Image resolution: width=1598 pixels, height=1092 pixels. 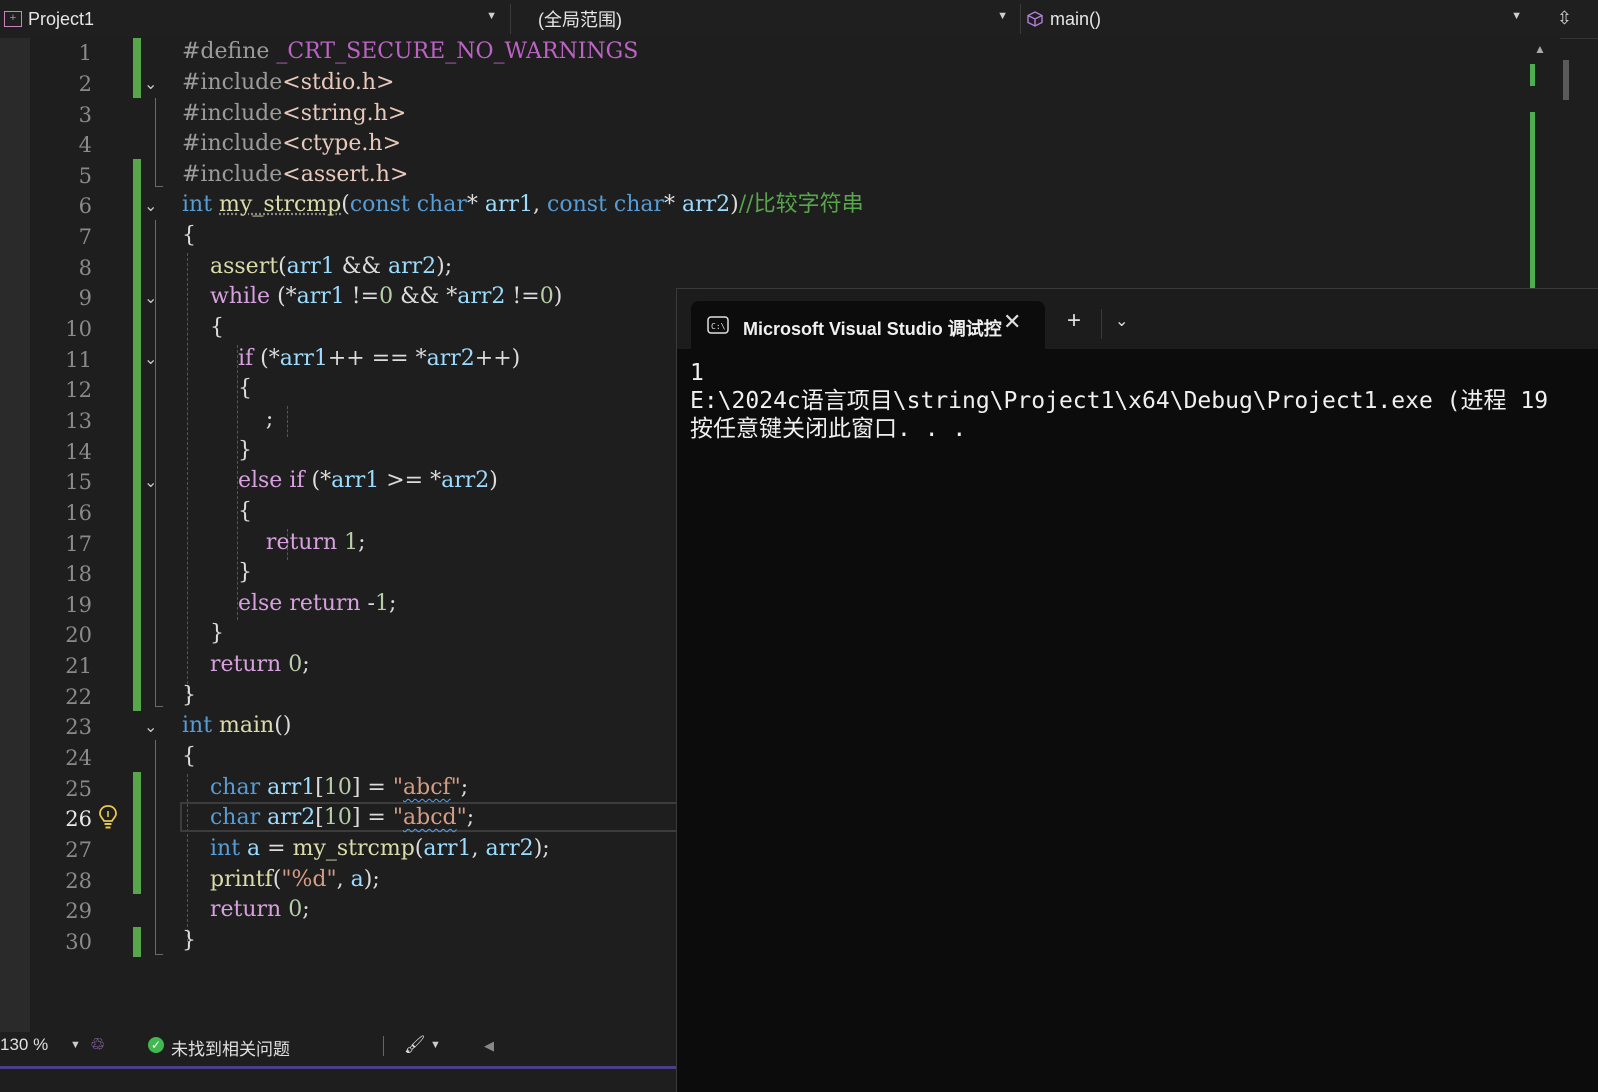 I want to click on line-number: 8, so click(x=85, y=268).